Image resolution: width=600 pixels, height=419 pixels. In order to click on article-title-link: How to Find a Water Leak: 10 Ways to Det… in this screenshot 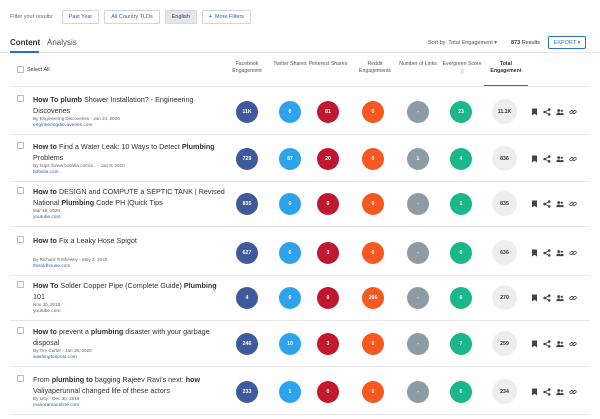, I will do `click(131, 152)`.